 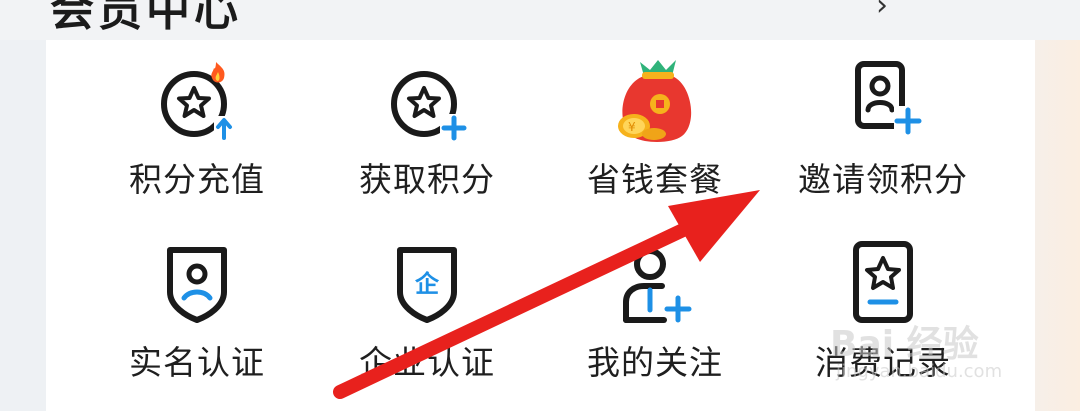 I want to click on tile-label: 实名认证, so click(x=197, y=362).